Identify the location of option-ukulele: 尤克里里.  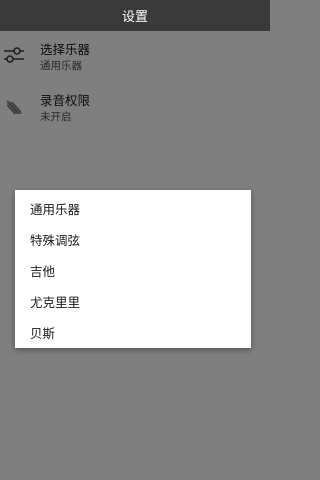
(133, 301).